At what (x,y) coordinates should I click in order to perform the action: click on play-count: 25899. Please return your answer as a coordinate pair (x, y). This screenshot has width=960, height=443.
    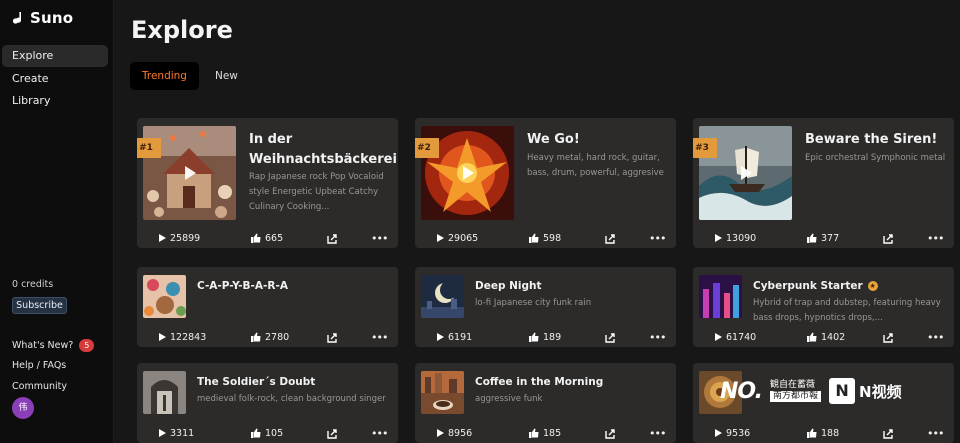
    Looking at the image, I should click on (179, 238).